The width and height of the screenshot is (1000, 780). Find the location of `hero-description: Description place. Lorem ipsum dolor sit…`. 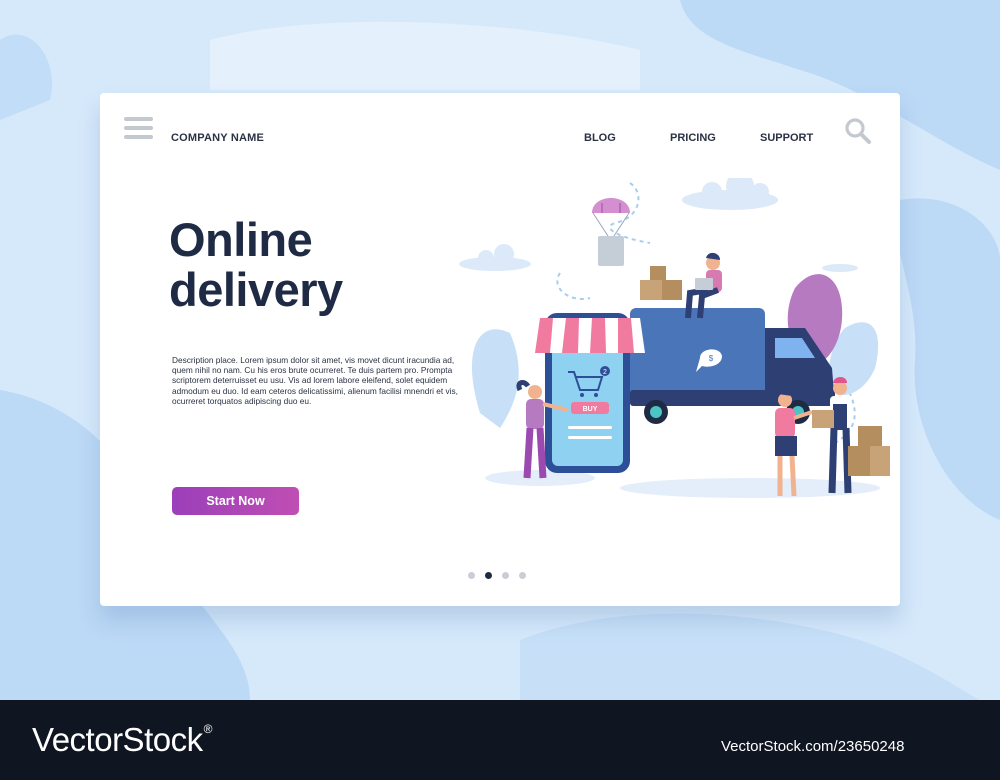

hero-description: Description place. Lorem ipsum dolor sit… is located at coordinates (315, 380).